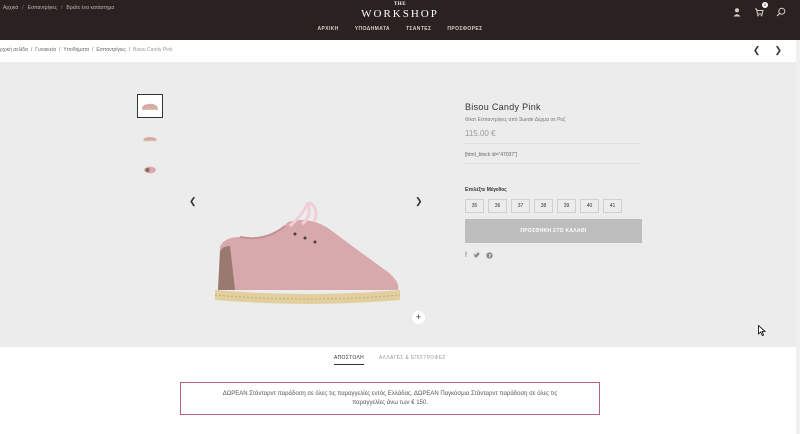 The height and width of the screenshot is (434, 800). Describe the element at coordinates (589, 206) in the screenshot. I see `size-option: 40` at that location.